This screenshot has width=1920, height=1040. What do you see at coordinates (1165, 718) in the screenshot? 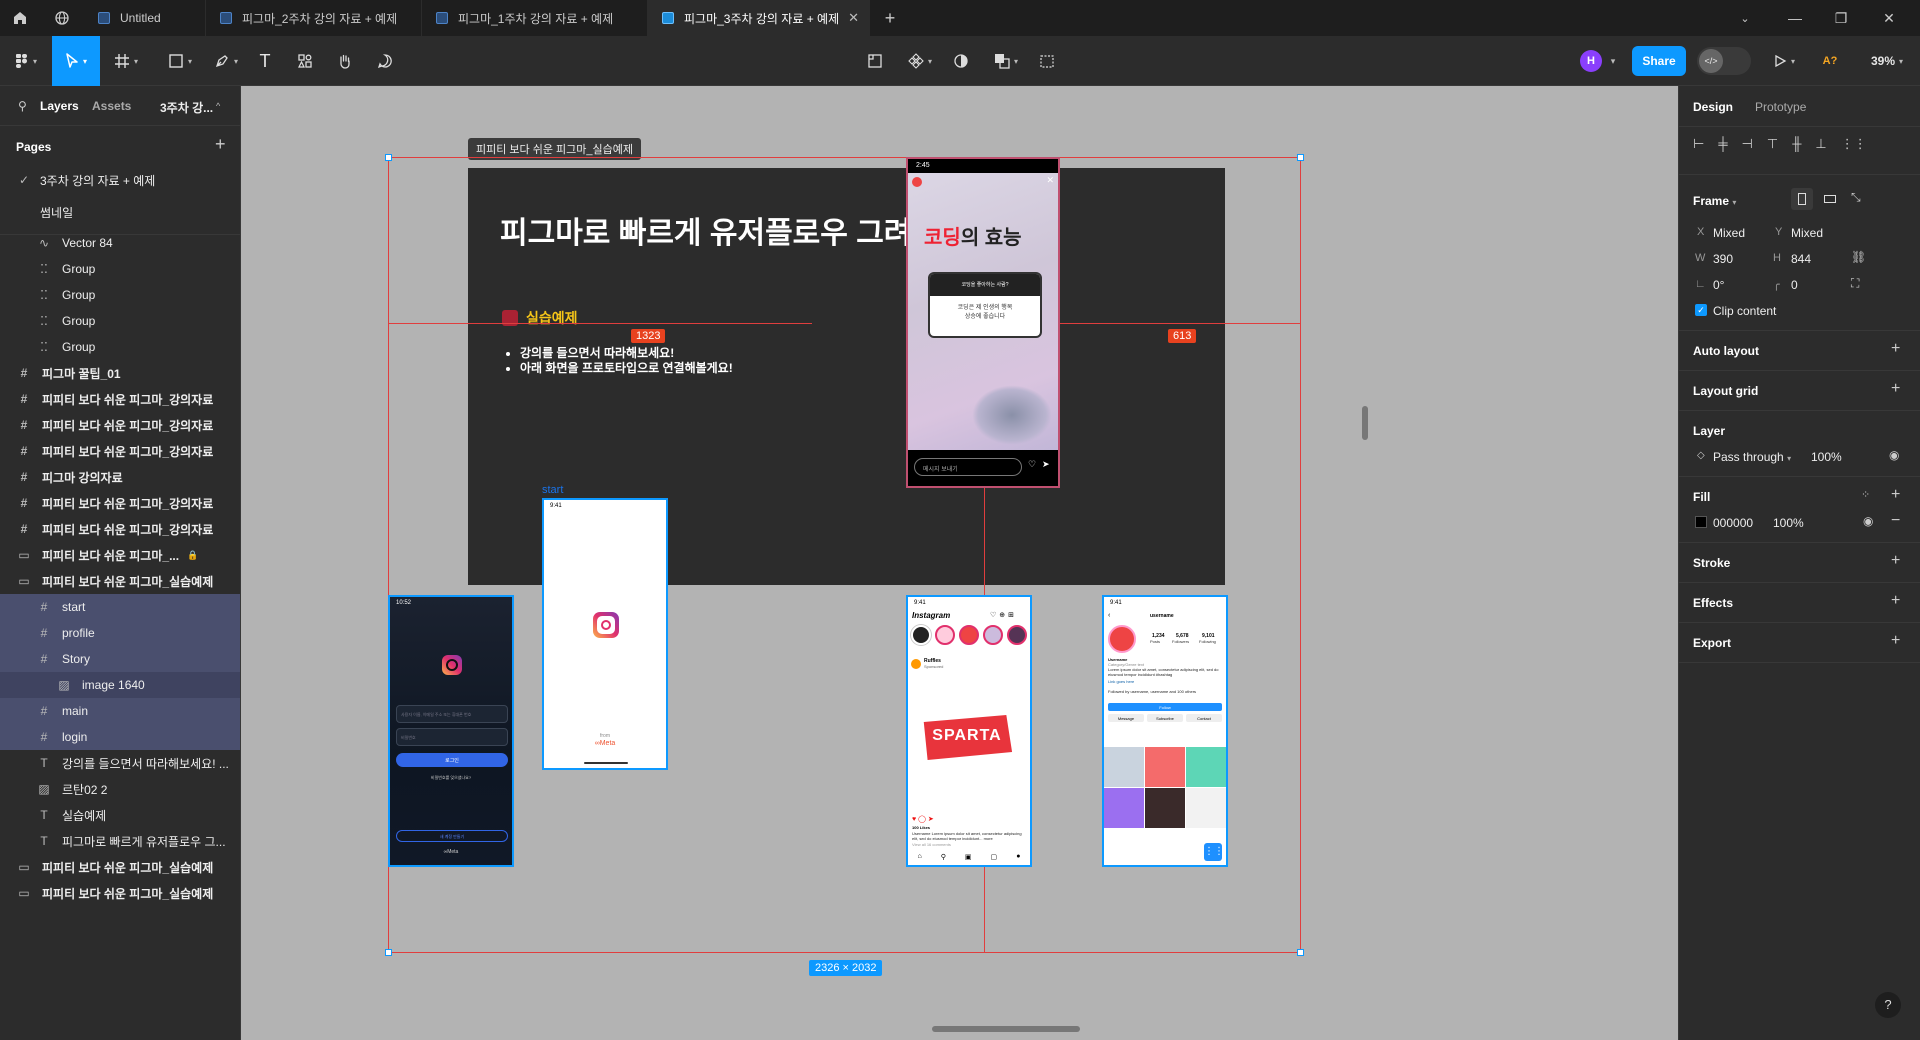
I see `subscribe-button: Subscribe` at bounding box center [1165, 718].